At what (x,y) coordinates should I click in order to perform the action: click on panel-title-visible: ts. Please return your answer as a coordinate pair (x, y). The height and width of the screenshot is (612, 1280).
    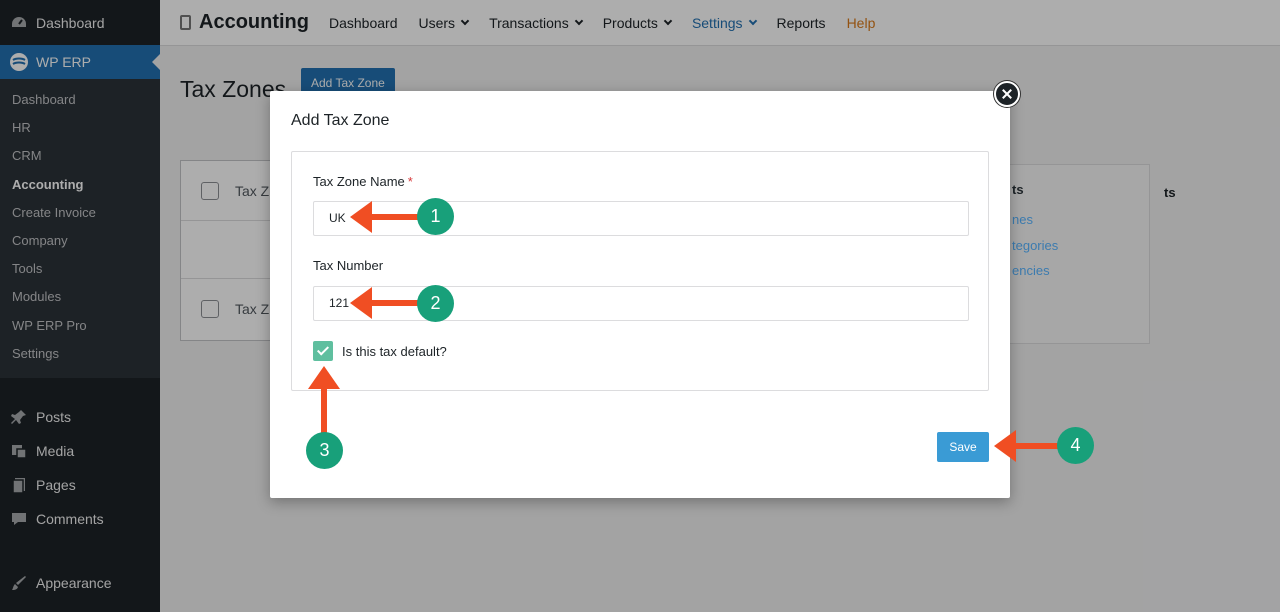
    Looking at the image, I should click on (1018, 189).